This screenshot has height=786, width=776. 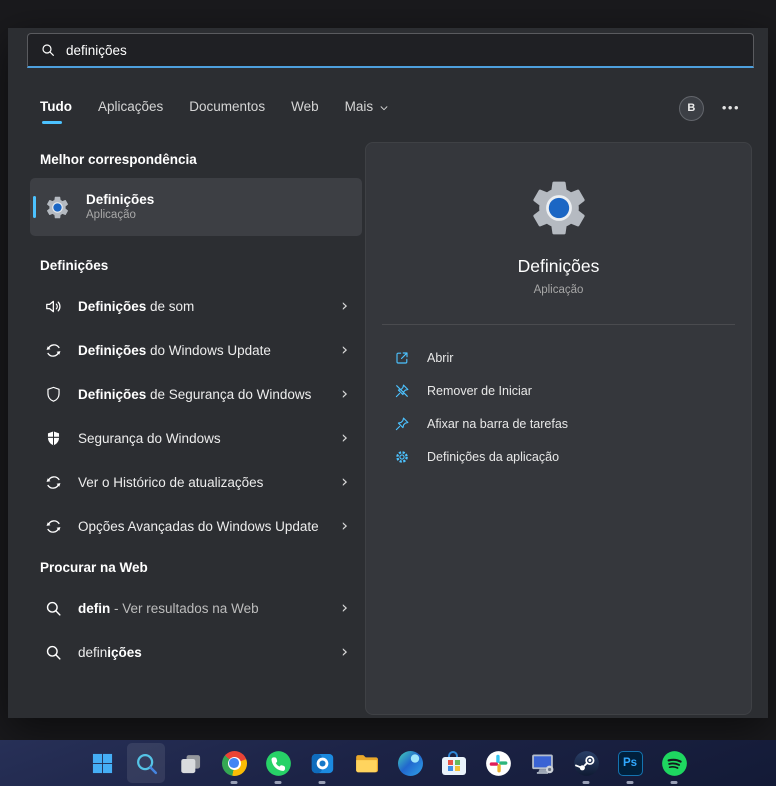 What do you see at coordinates (558, 324) in the screenshot?
I see `divider` at bounding box center [558, 324].